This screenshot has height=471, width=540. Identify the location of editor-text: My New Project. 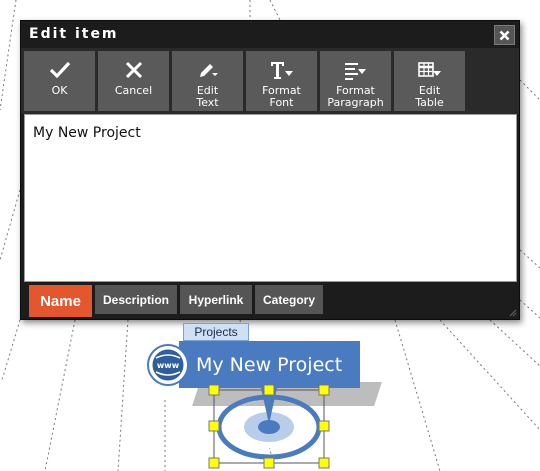
(87, 133).